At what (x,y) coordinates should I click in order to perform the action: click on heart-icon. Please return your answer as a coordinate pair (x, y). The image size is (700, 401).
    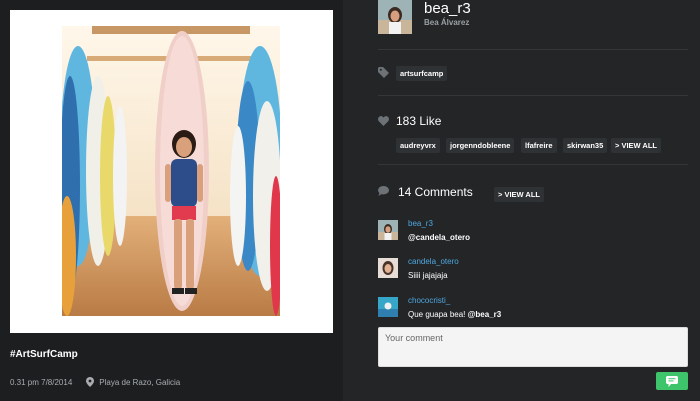
    Looking at the image, I should click on (383, 121).